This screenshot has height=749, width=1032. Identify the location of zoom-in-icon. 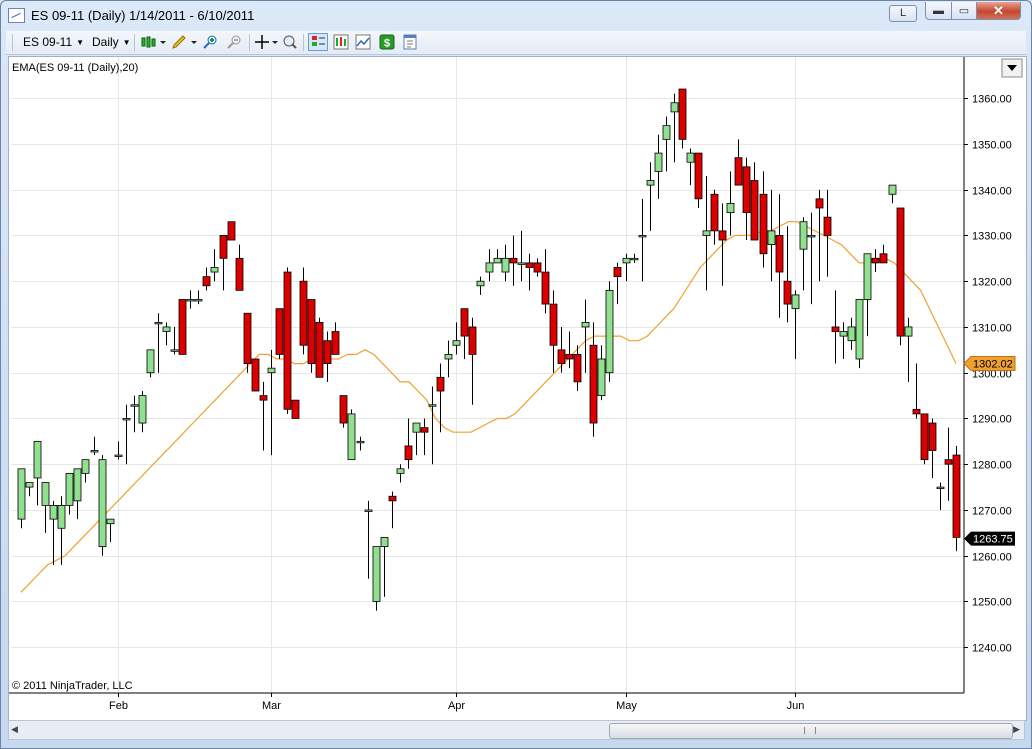
(210, 42).